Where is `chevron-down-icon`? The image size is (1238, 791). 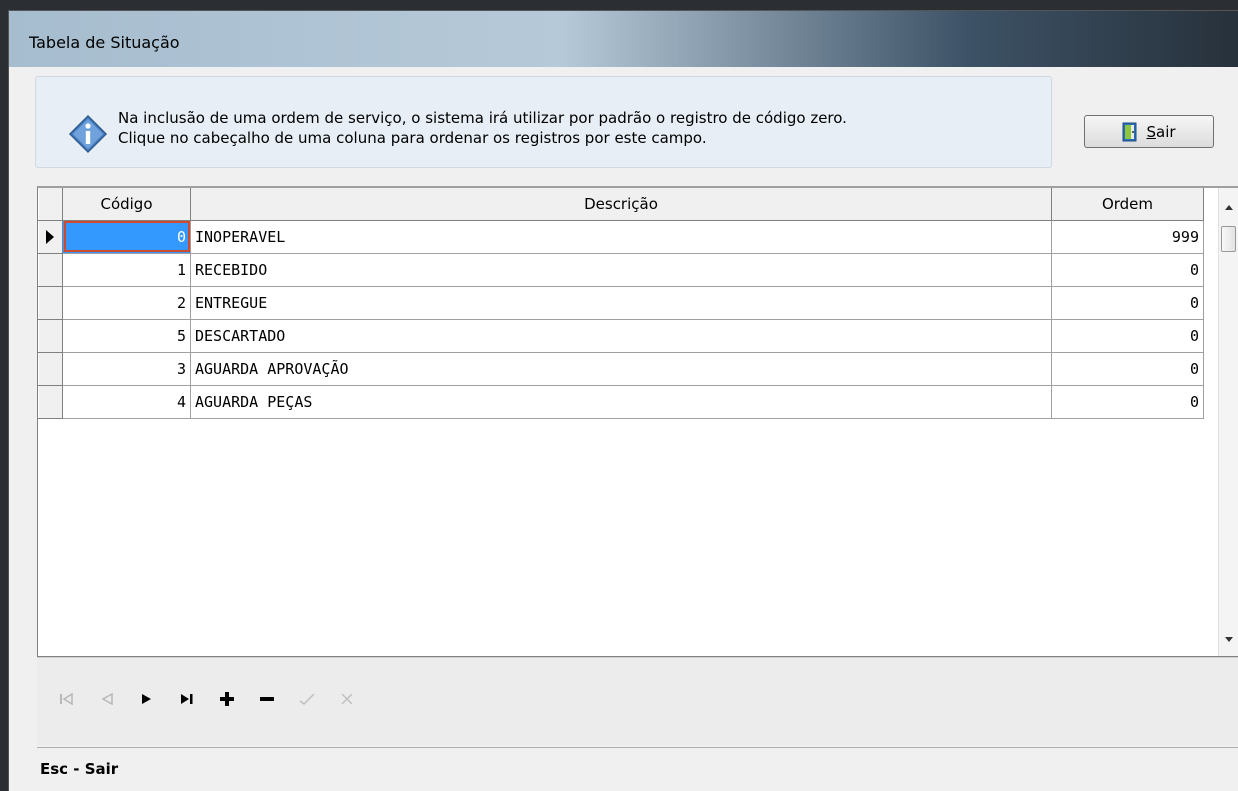
chevron-down-icon is located at coordinates (1228, 639).